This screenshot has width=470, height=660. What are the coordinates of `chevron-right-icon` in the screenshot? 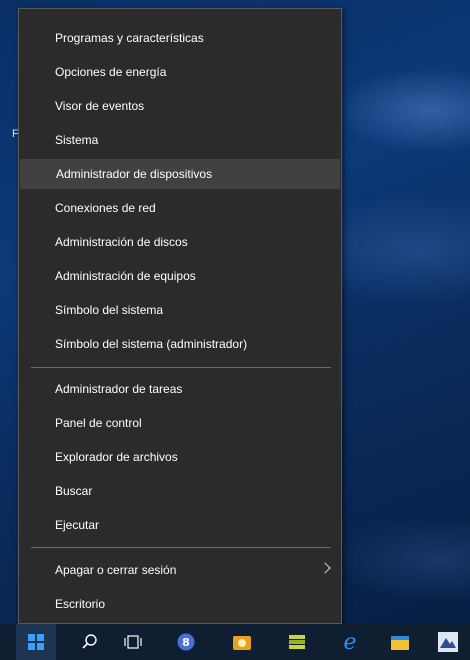 It's located at (325, 568).